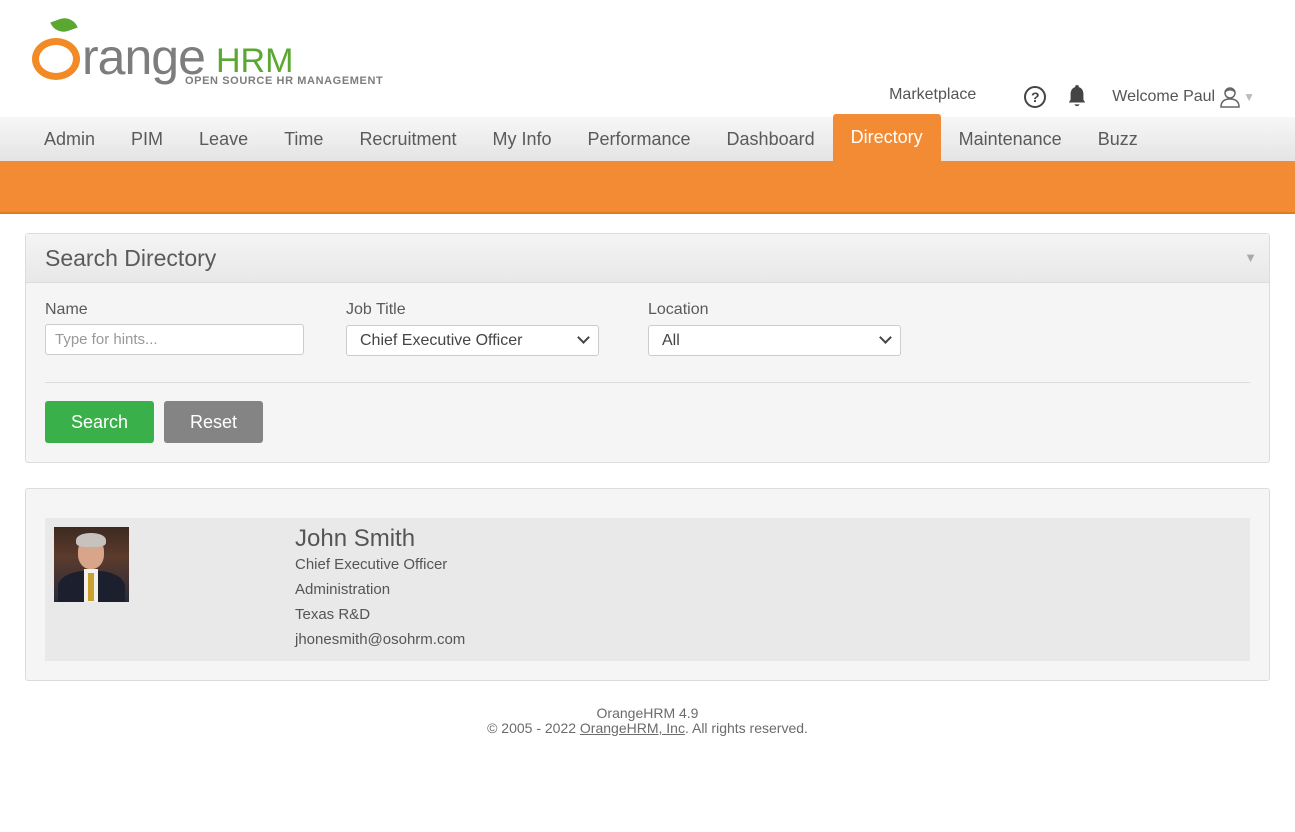 This screenshot has width=1295, height=832. Describe the element at coordinates (1010, 139) in the screenshot. I see `nav-item-maintenance: Maintenance` at that location.